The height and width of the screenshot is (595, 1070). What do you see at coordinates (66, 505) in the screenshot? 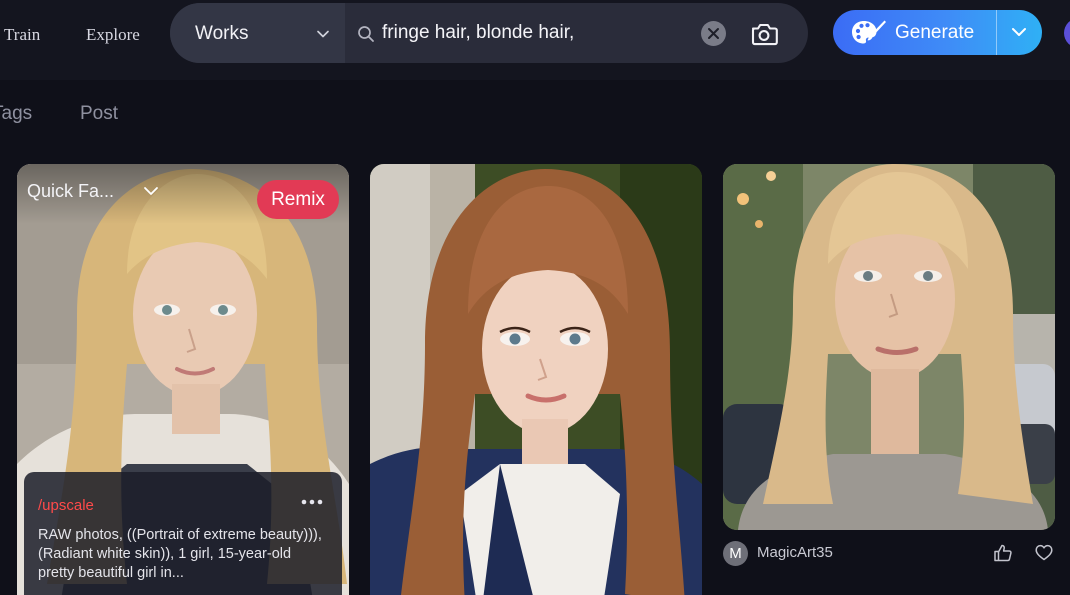
I see `prompt-command: /upscale` at bounding box center [66, 505].